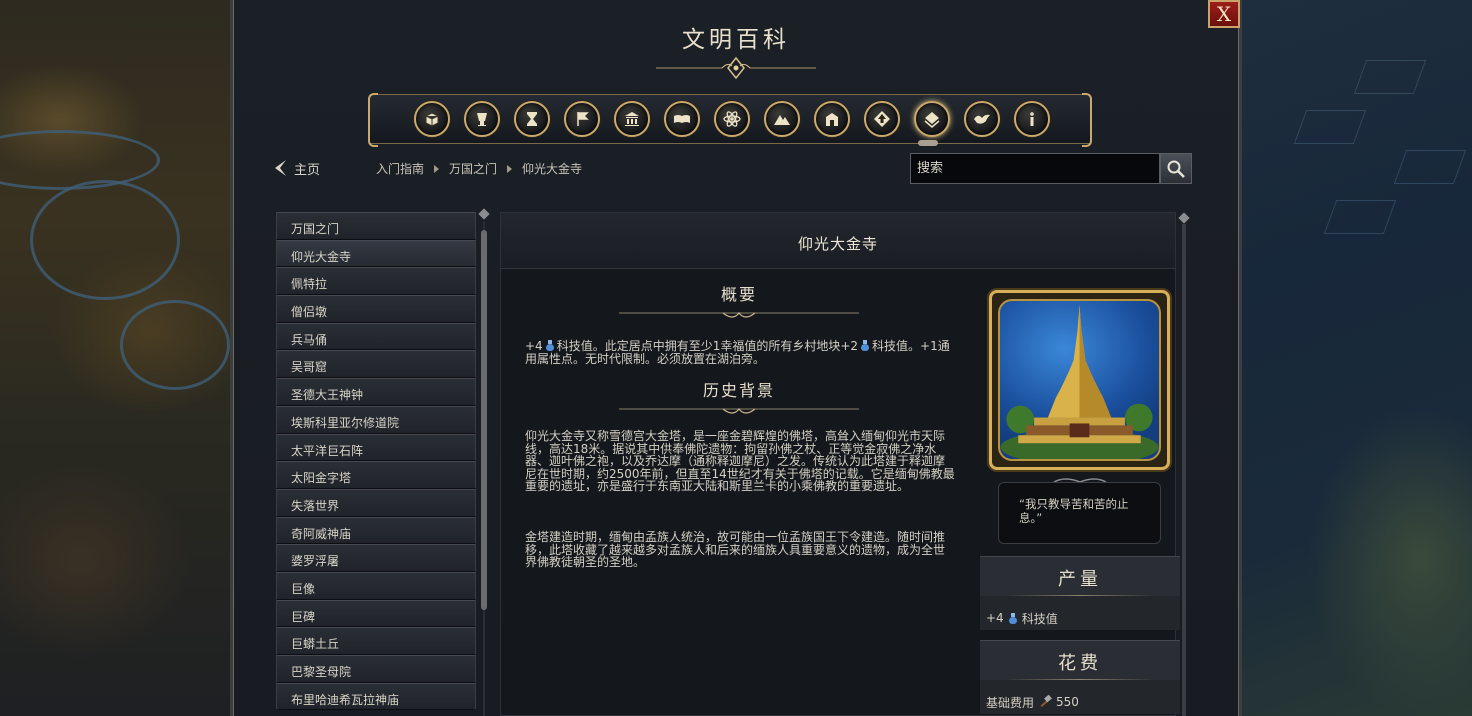 The image size is (1472, 716). I want to click on search-icon, so click(1176, 169).